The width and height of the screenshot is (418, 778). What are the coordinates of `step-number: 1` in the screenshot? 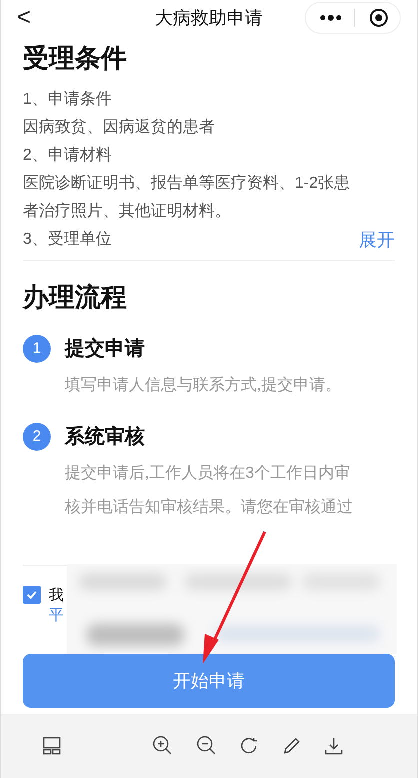 It's located at (37, 349).